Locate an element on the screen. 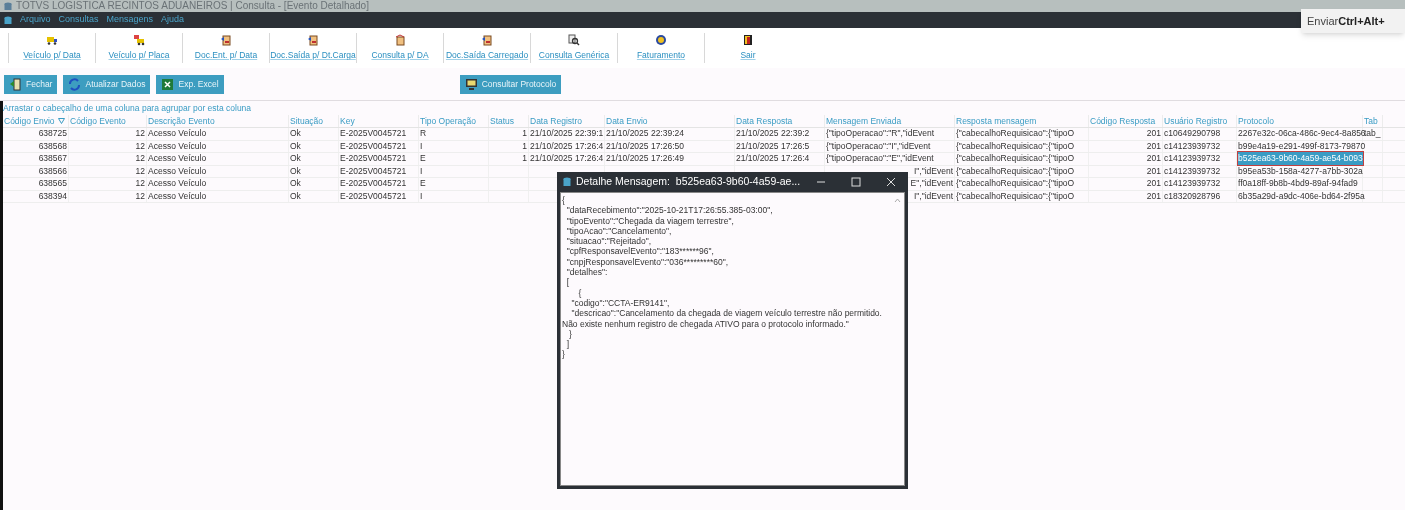  refresh-icon is located at coordinates (75, 84).